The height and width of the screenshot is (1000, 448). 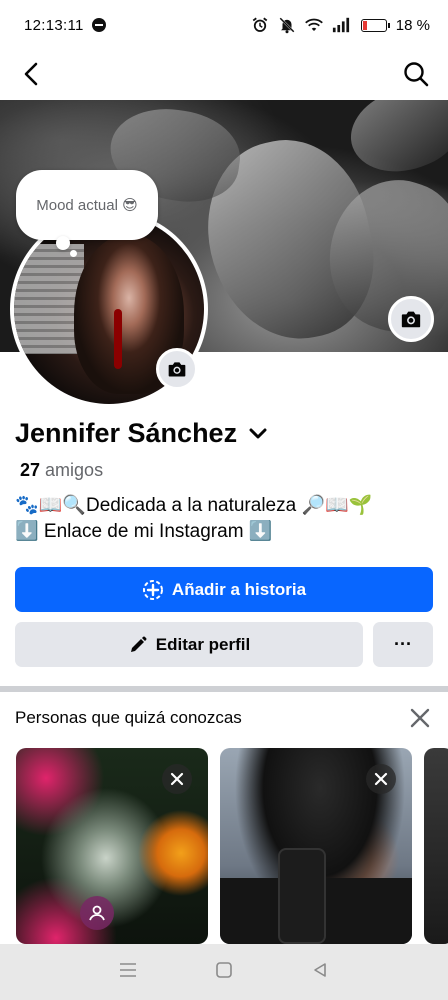 What do you see at coordinates (320, 972) in the screenshot?
I see `back-triangle-icon` at bounding box center [320, 972].